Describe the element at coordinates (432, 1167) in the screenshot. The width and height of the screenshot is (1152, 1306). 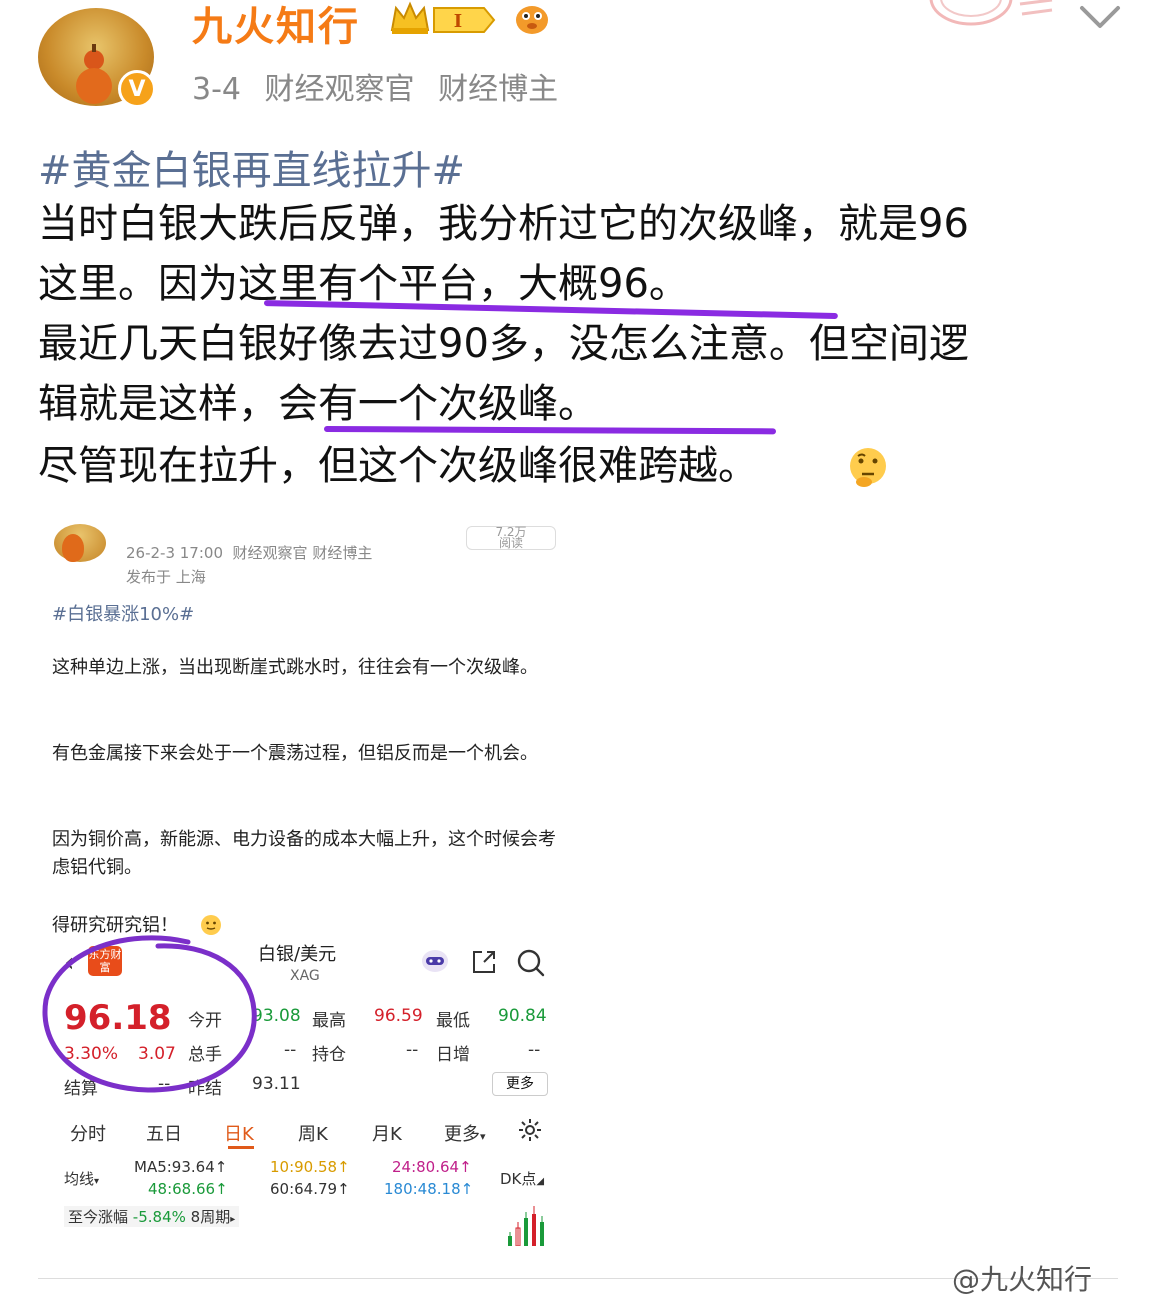
I see `ma24-value: 24:80.64↑` at that location.